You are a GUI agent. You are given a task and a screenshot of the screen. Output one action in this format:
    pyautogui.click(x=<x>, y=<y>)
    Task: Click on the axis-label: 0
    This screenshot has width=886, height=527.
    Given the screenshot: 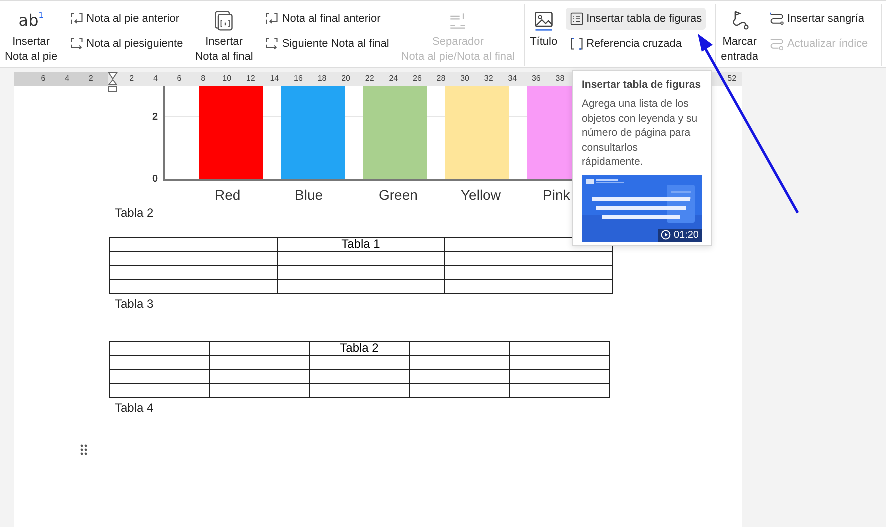 What is the action you would take?
    pyautogui.click(x=155, y=179)
    